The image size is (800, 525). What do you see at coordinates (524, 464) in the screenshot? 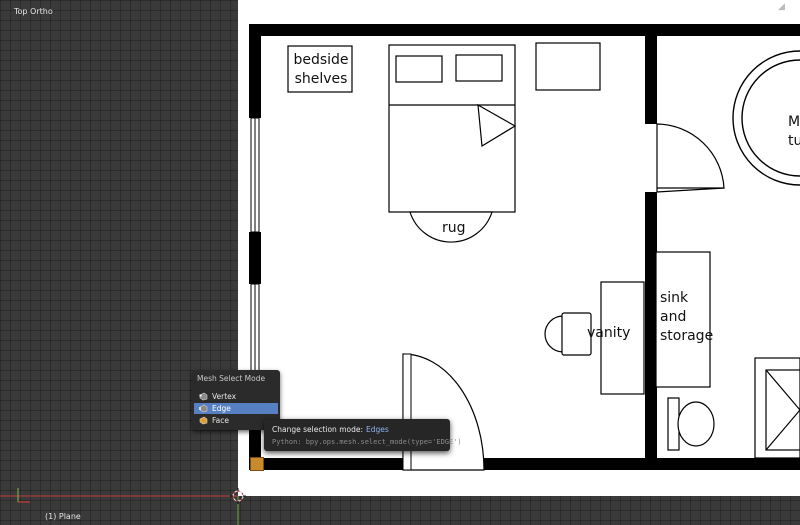
I see `wall-bottom` at bounding box center [524, 464].